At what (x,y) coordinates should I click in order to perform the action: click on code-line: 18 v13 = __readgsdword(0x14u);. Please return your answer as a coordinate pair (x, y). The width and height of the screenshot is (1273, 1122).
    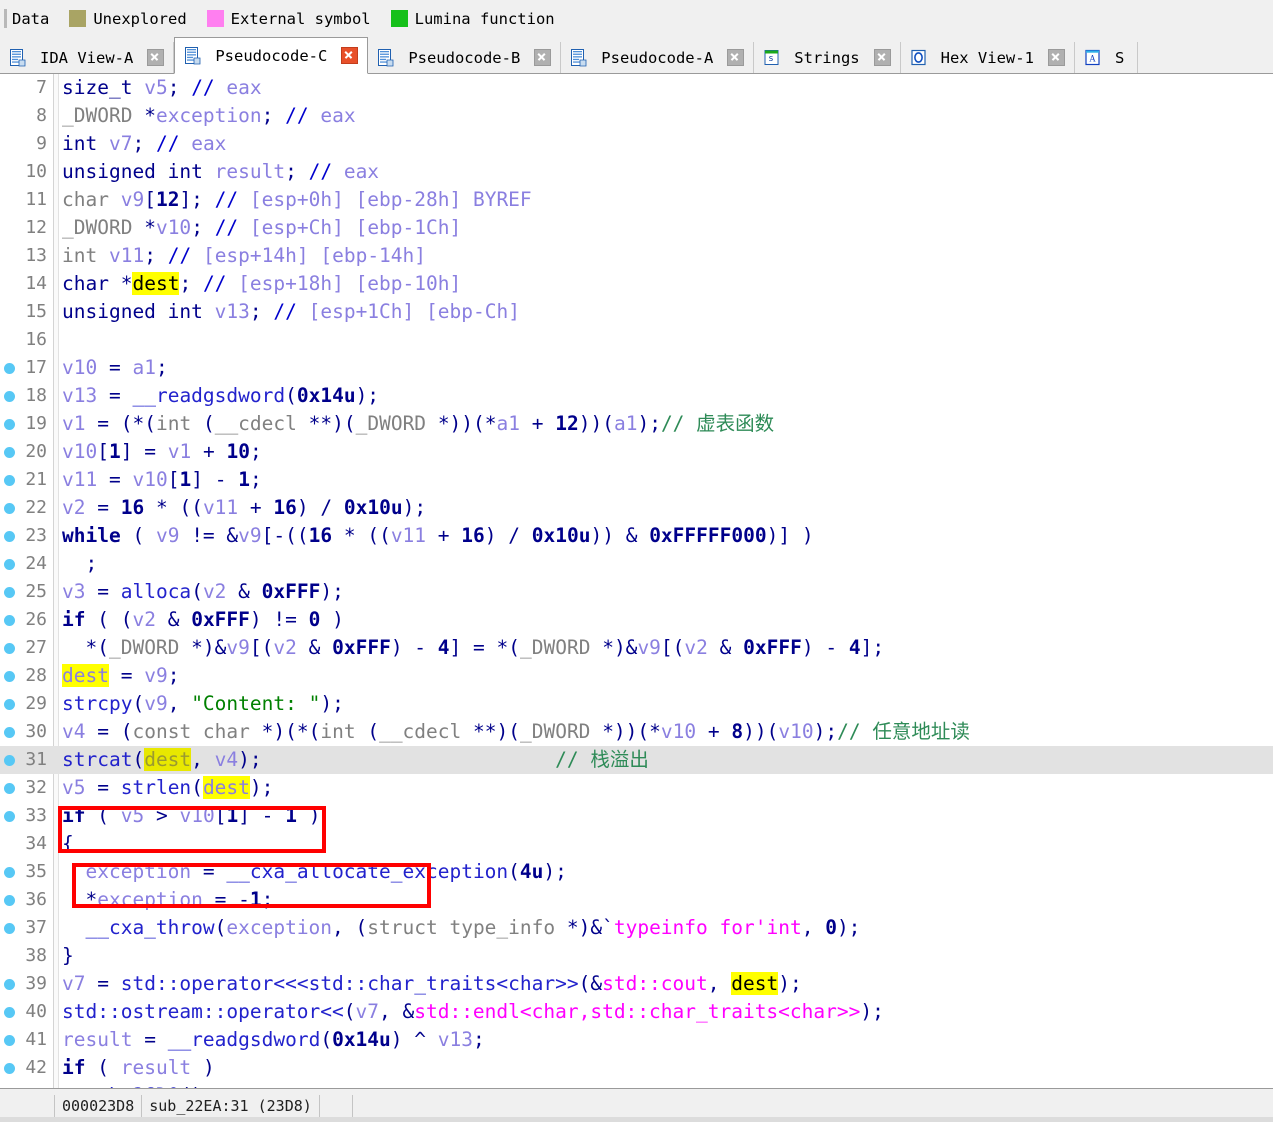
    Looking at the image, I should click on (636, 396).